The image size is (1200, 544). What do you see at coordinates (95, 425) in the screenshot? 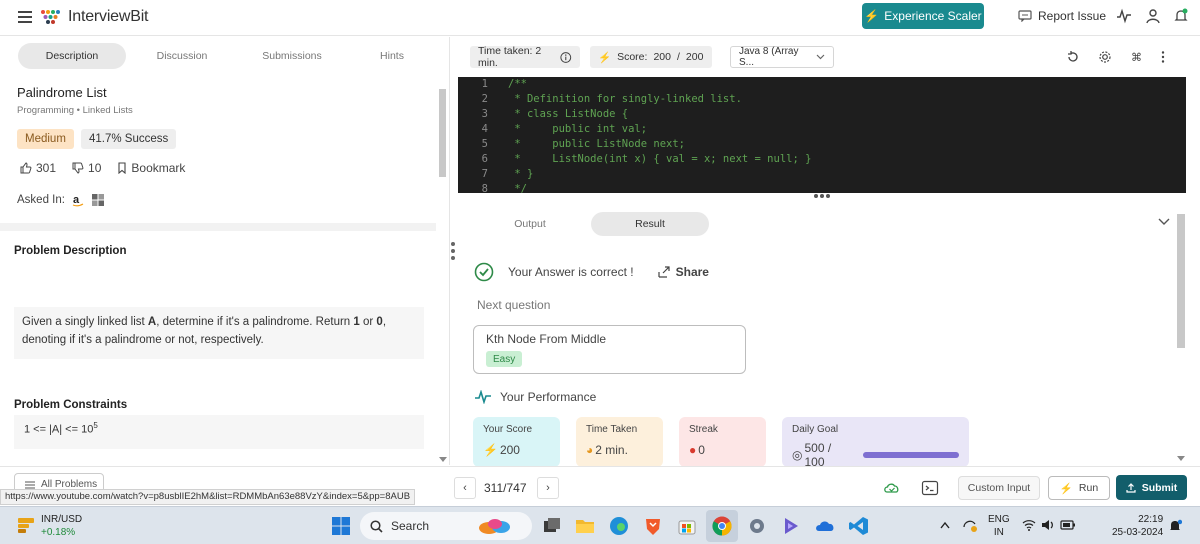
I see `constraint-exponent: 5` at bounding box center [95, 425].